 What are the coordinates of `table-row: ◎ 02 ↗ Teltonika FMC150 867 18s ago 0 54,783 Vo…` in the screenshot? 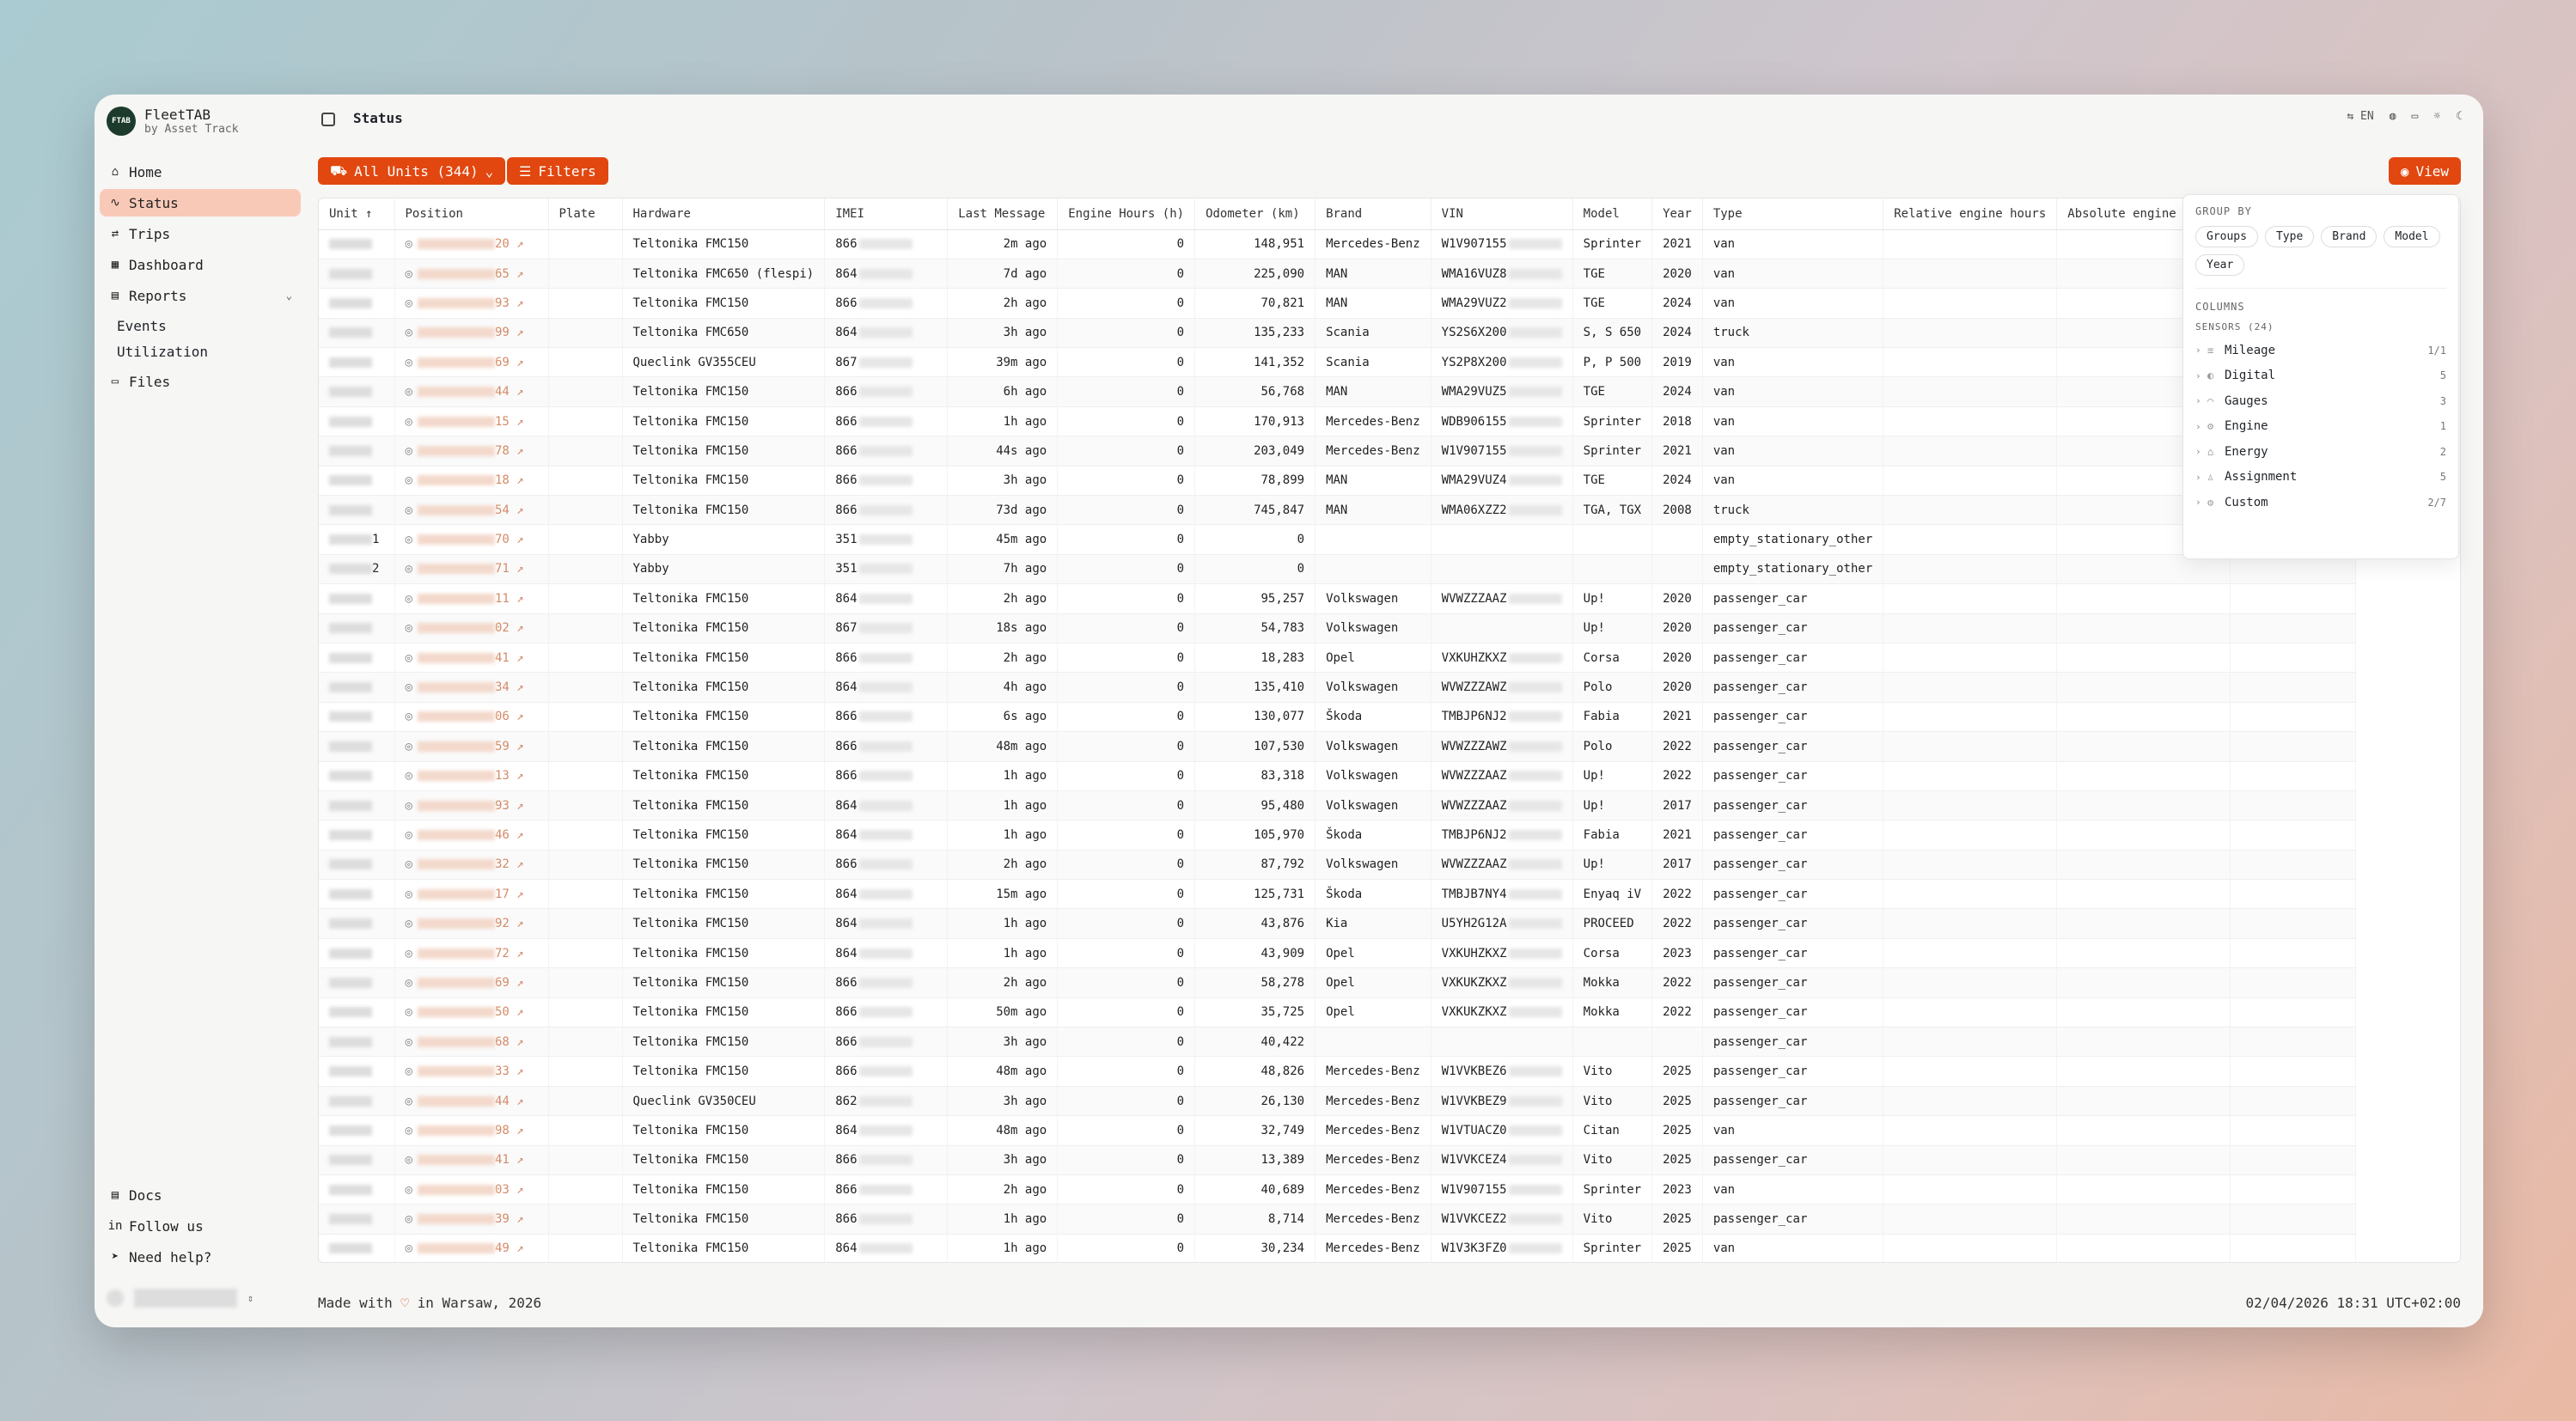 It's located at (1338, 628).